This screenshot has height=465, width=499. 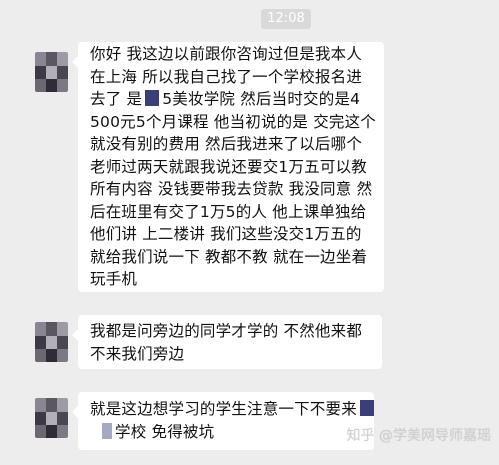 What do you see at coordinates (418, 436) in the screenshot?
I see `source-watermark: 知乎 @学美网导师嘉瑶` at bounding box center [418, 436].